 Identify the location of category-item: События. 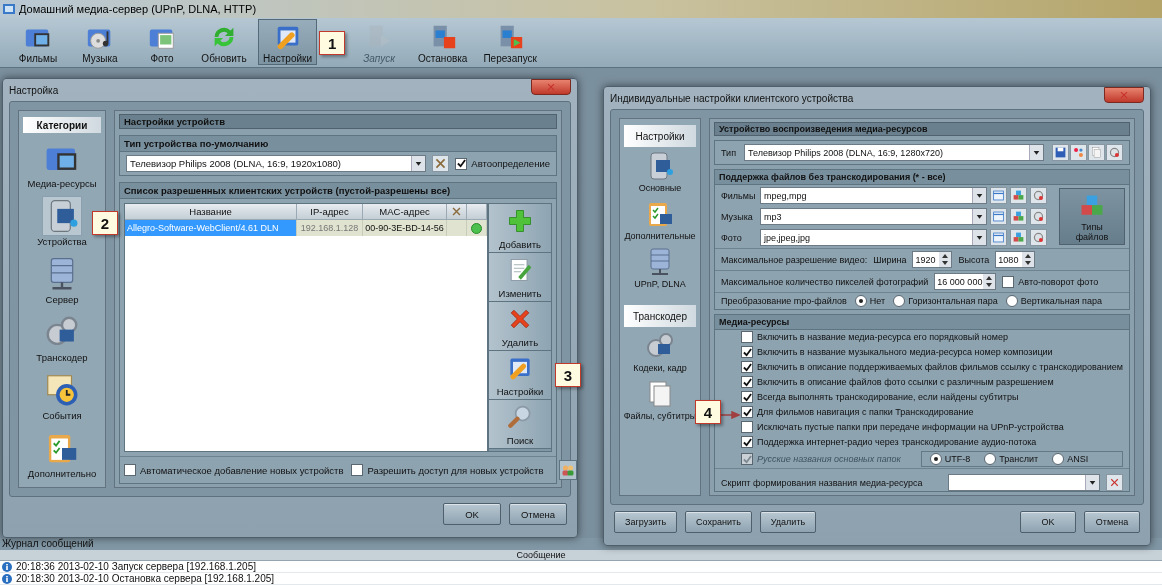
(62, 396).